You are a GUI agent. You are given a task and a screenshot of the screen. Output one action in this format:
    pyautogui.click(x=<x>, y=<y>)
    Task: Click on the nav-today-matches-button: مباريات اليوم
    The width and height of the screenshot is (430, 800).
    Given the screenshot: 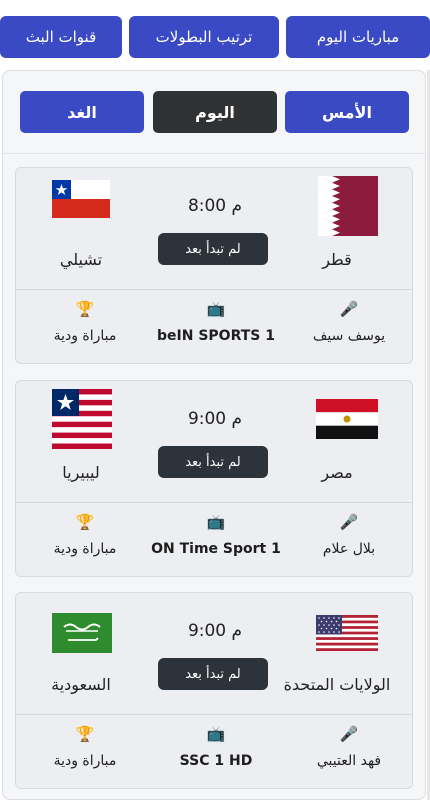 What is the action you would take?
    pyautogui.click(x=358, y=37)
    